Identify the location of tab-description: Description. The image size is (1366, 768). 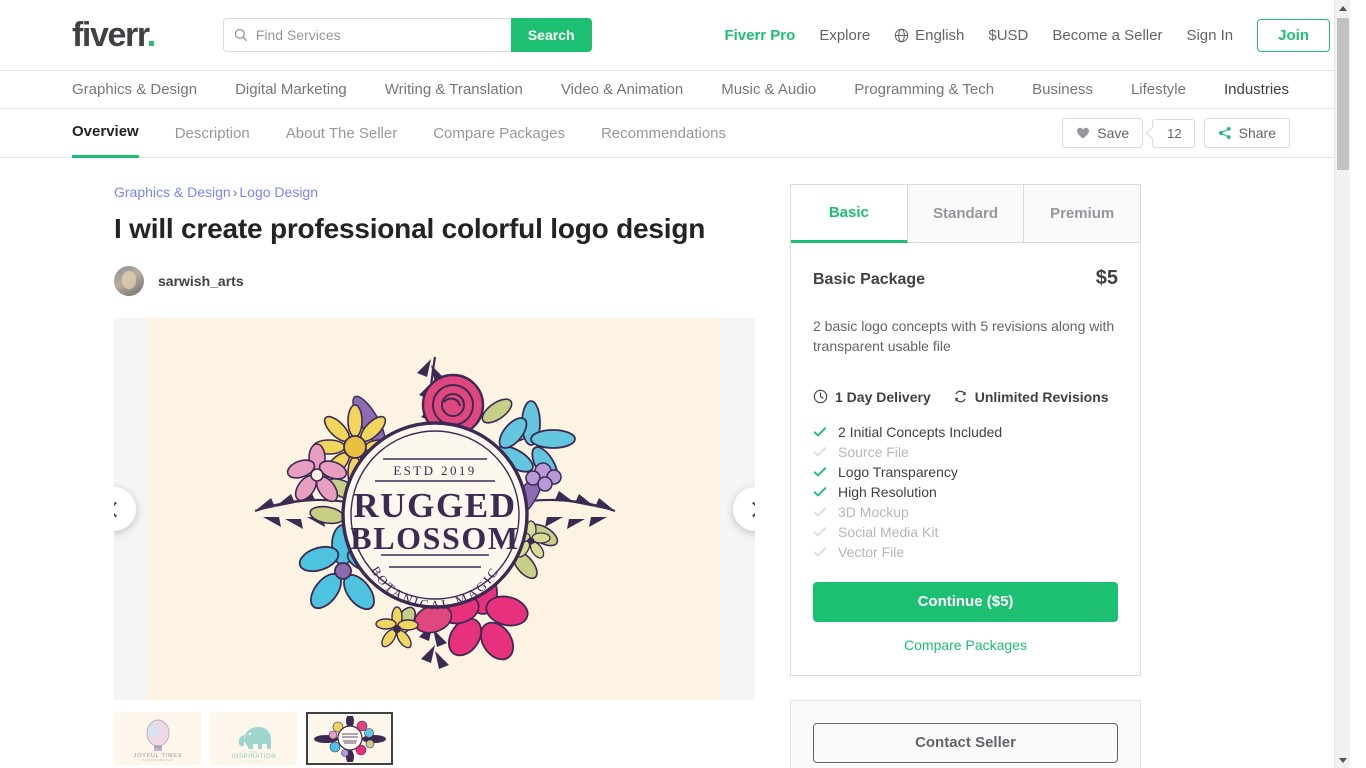
(212, 133).